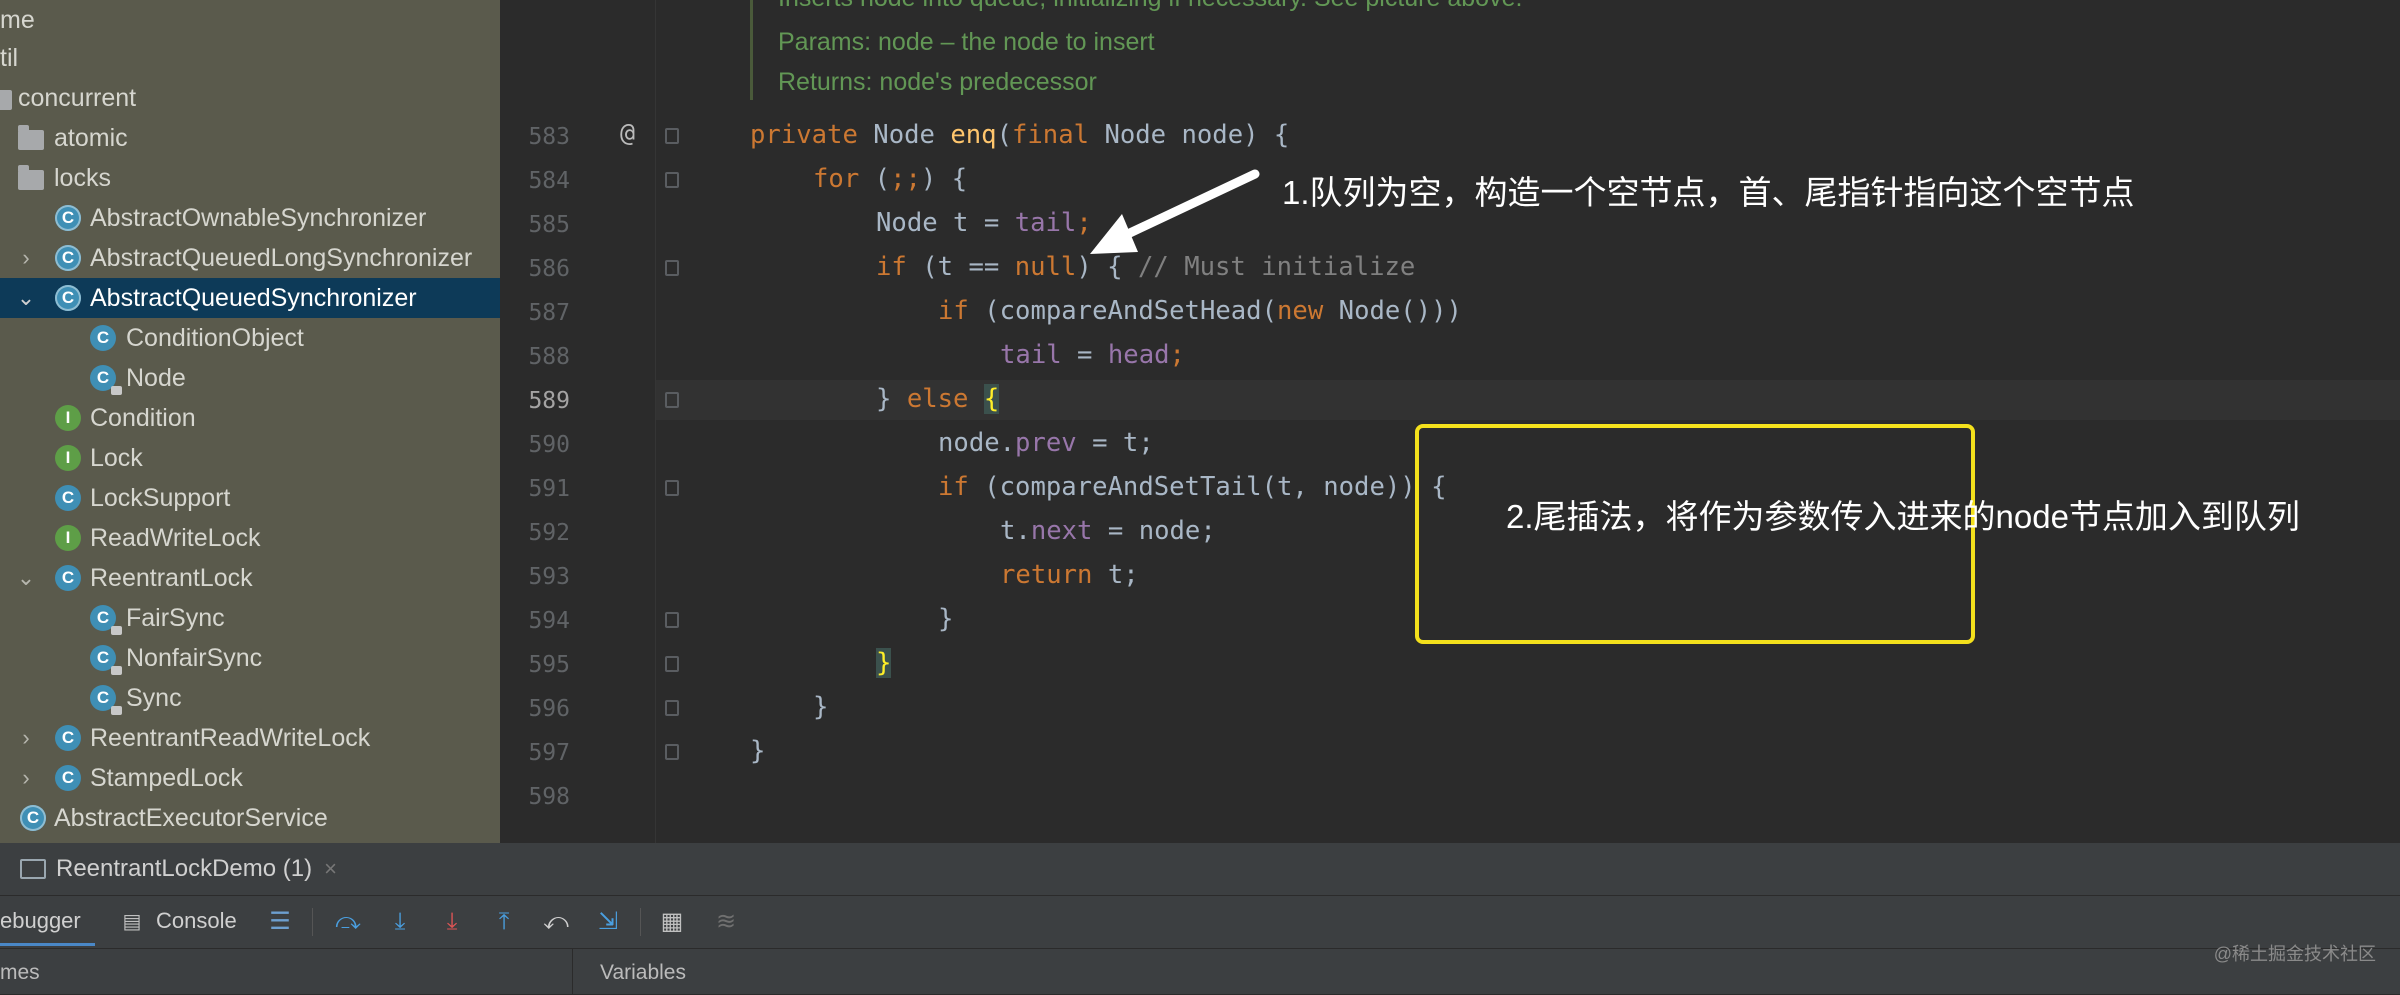 This screenshot has width=2400, height=995. Describe the element at coordinates (1069, 575) in the screenshot. I see `code-line: return t;` at that location.